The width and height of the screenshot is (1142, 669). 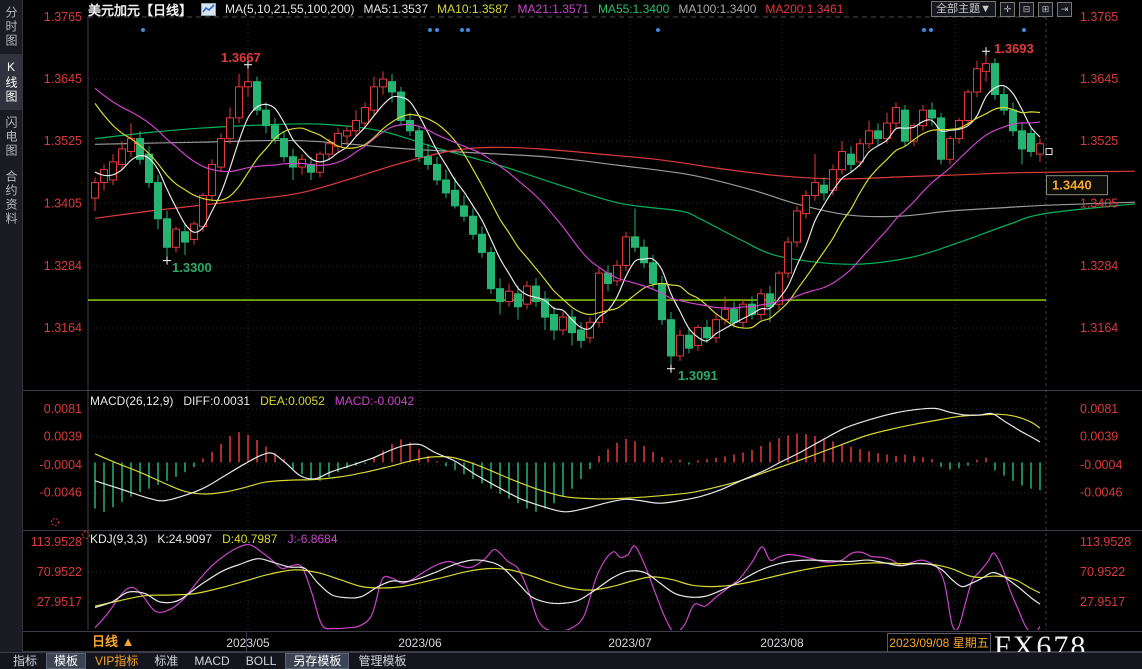 I want to click on theme-select-button: 全部主题▼, so click(x=963, y=9).